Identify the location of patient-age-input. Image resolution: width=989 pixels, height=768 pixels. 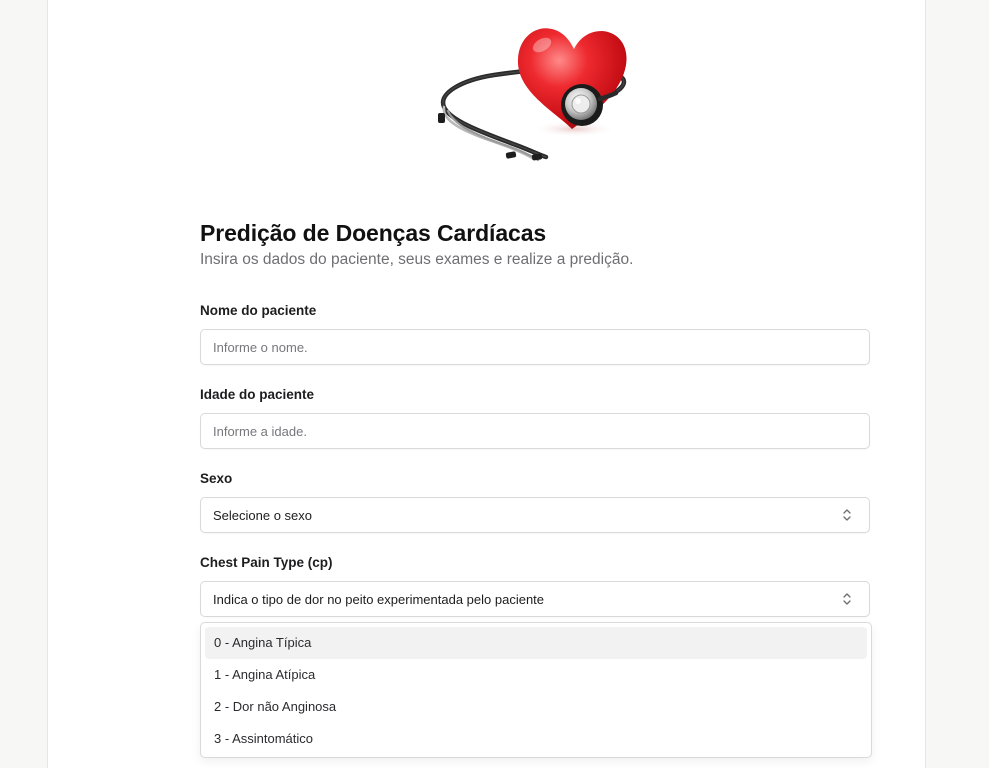
(535, 431).